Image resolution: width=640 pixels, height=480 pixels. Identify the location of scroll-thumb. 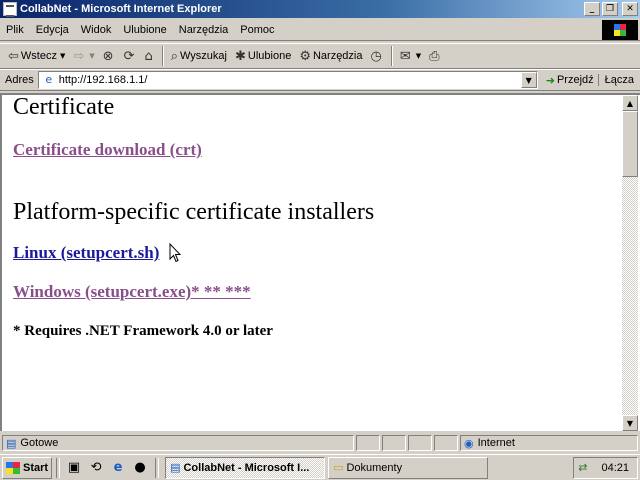
(630, 144).